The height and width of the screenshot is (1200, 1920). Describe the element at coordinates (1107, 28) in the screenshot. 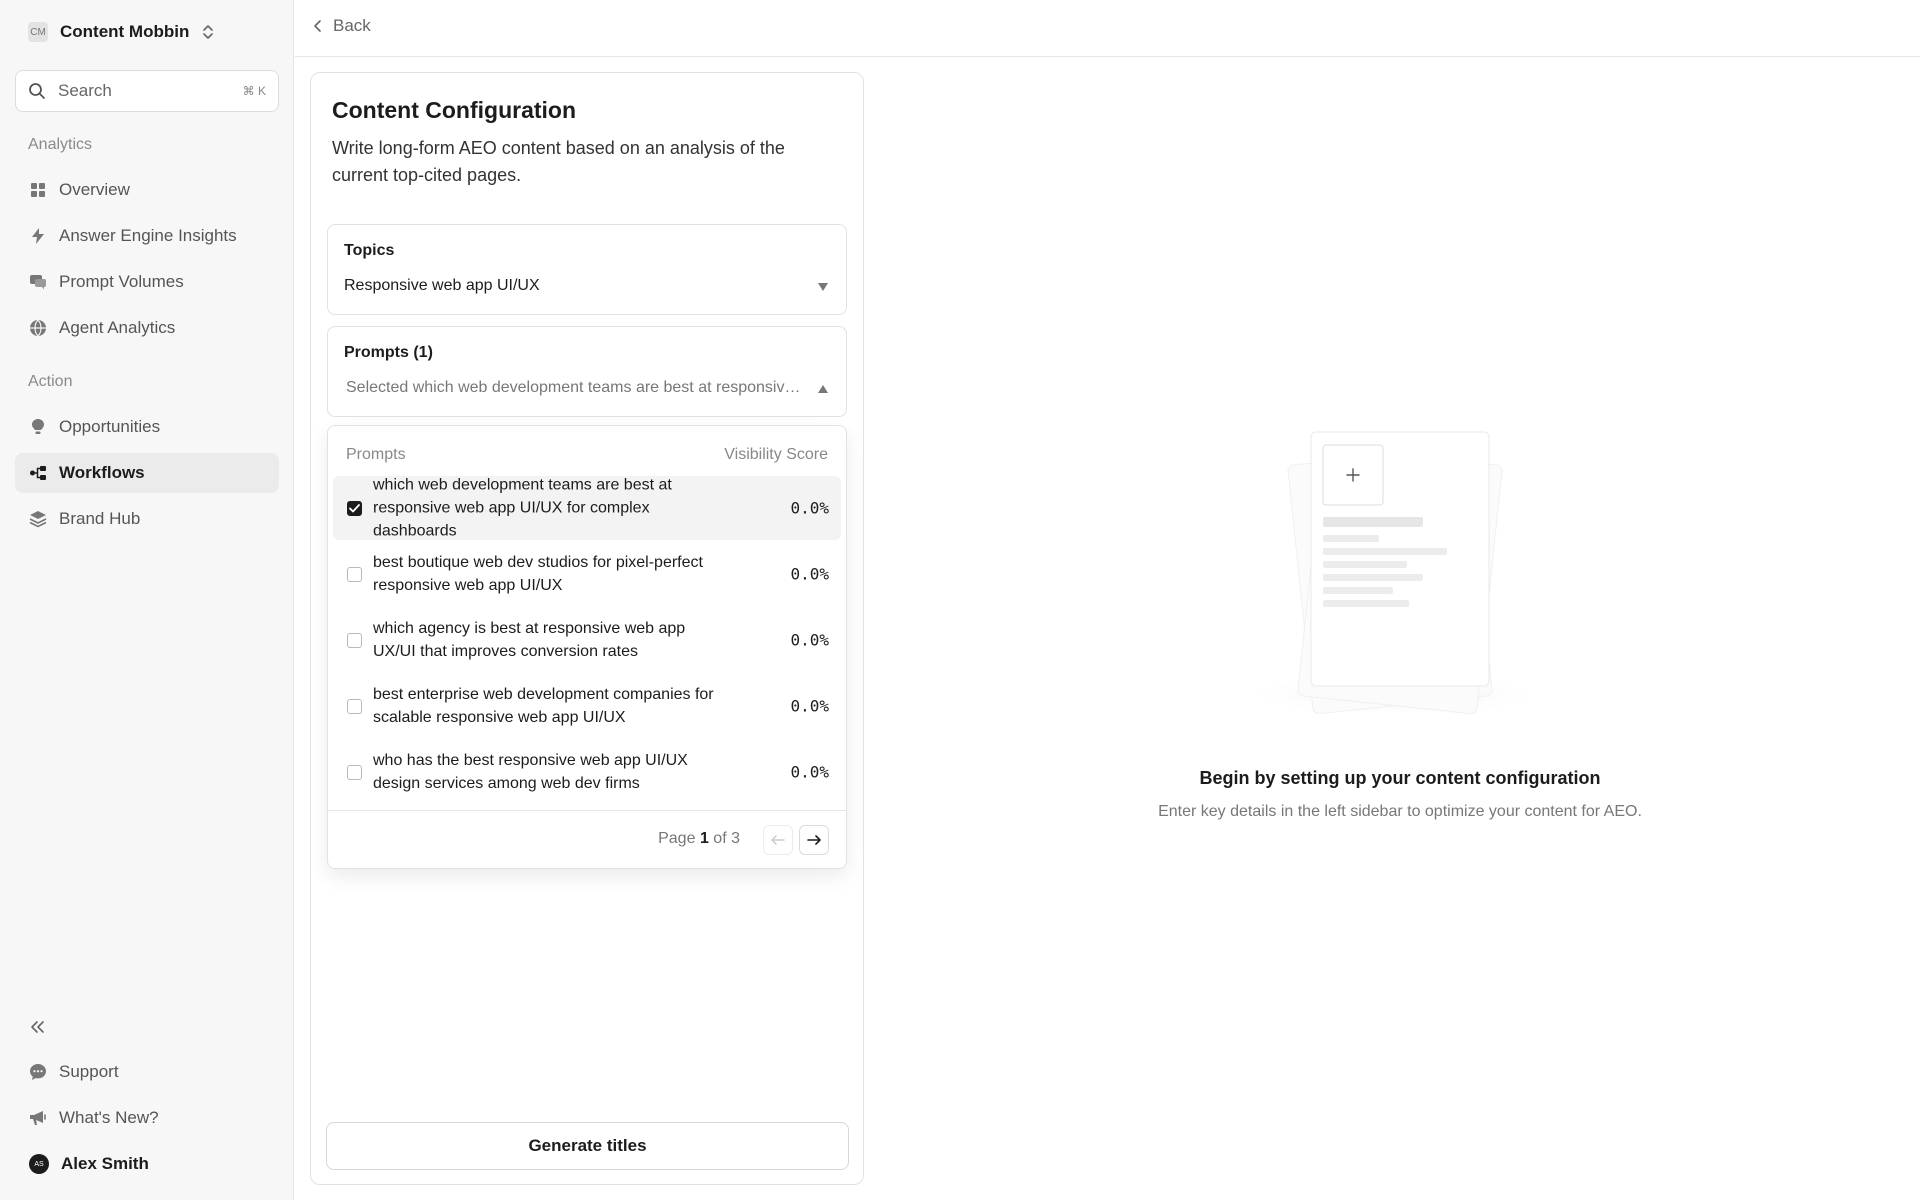

I see `topbar: Back` at that location.